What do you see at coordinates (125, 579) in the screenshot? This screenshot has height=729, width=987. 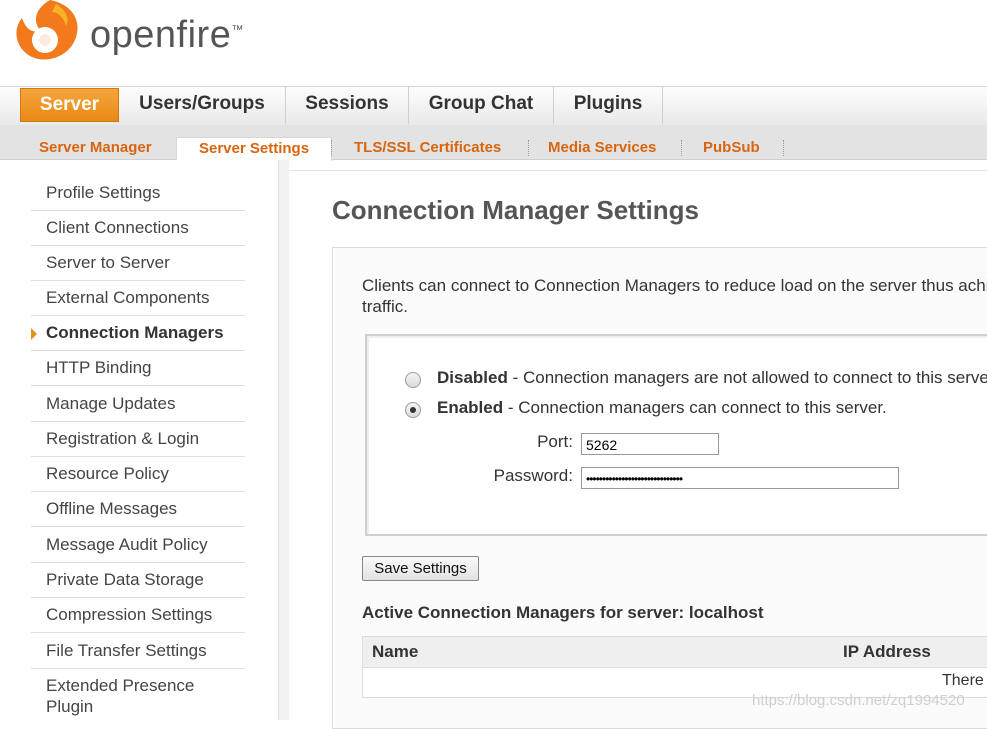 I see `sidebar-item-label: Private Data Storage` at bounding box center [125, 579].